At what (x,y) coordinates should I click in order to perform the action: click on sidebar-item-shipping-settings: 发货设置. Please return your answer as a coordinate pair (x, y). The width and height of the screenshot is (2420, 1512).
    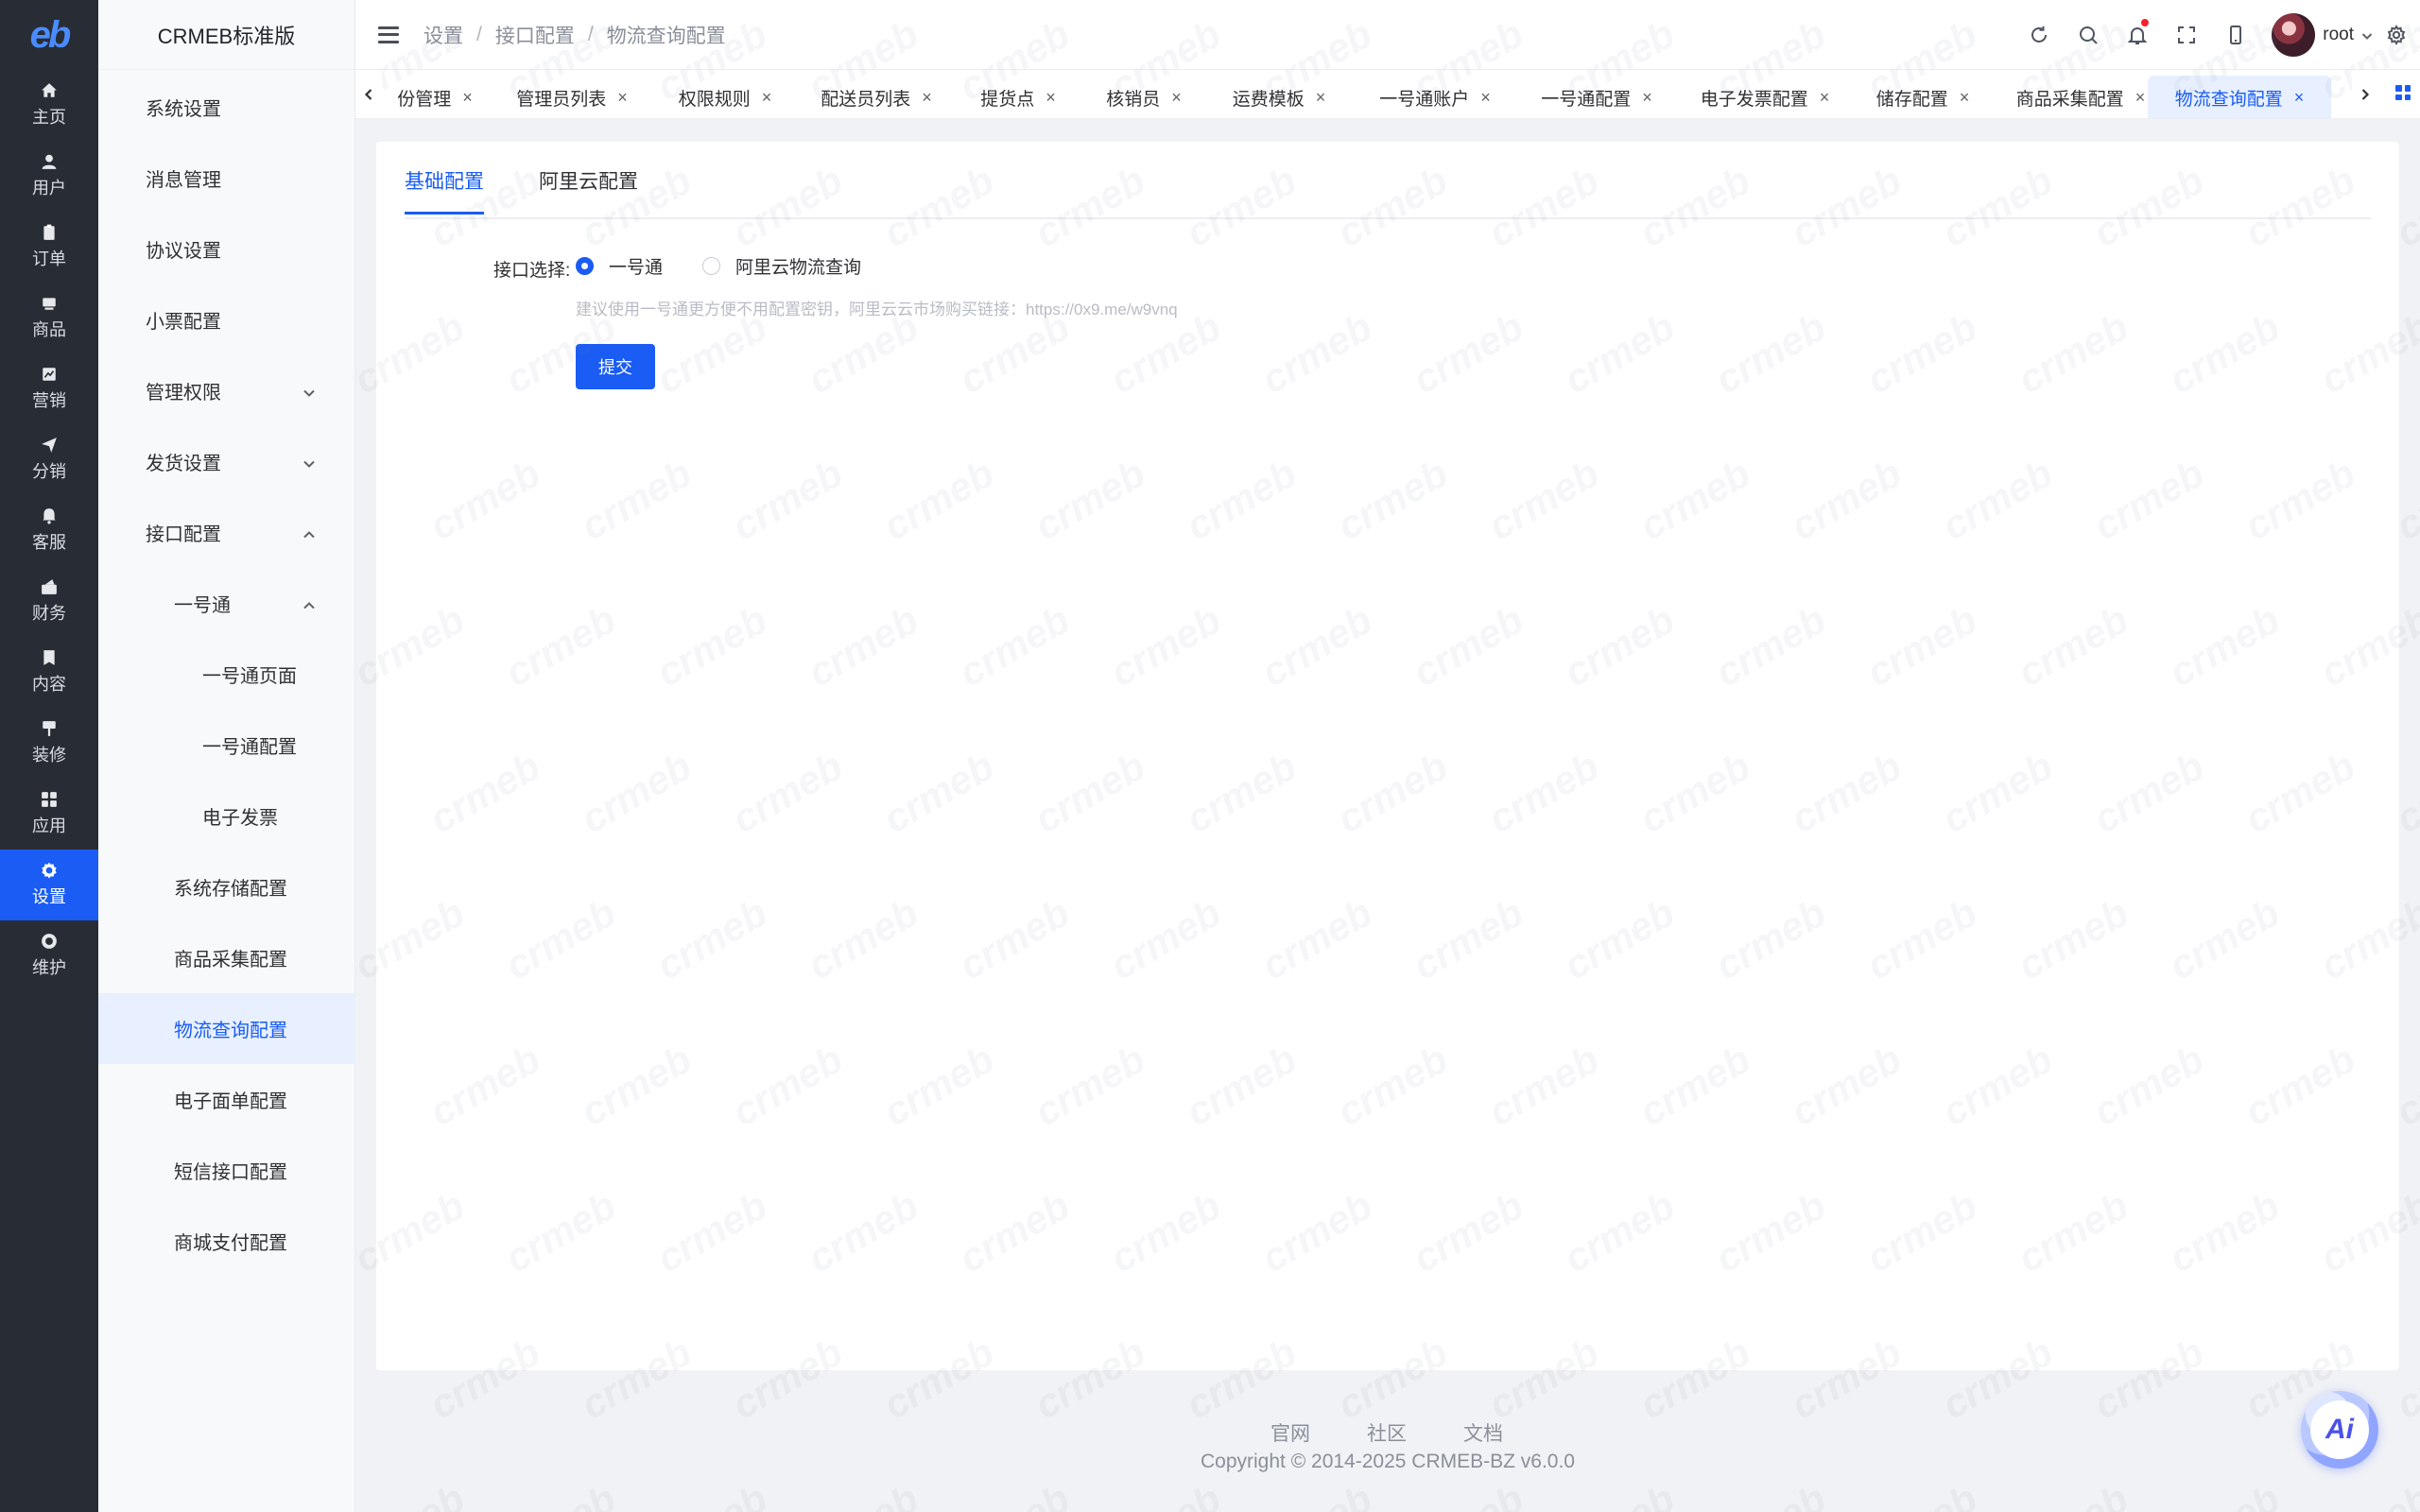
    Looking at the image, I should click on (226, 461).